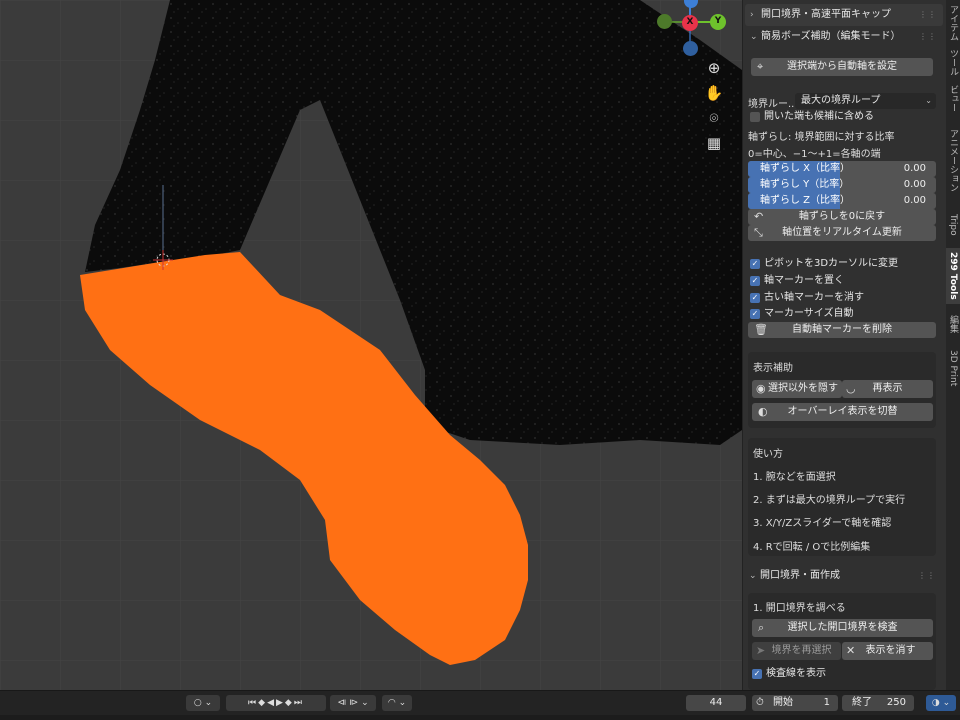 This screenshot has width=960, height=720. What do you see at coordinates (760, 702) in the screenshot?
I see `stopwatch-icon: ⏱` at bounding box center [760, 702].